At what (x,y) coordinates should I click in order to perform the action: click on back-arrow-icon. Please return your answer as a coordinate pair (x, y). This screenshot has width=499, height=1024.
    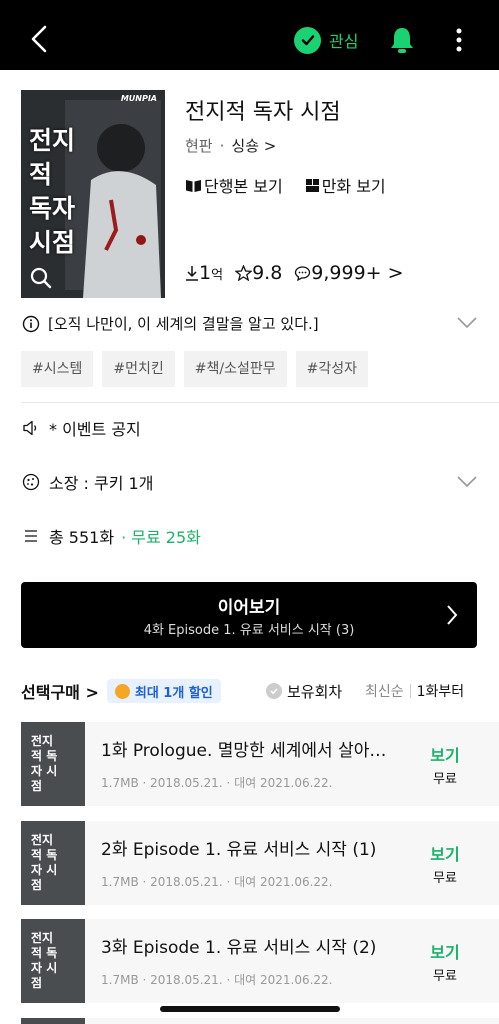
    Looking at the image, I should click on (40, 39).